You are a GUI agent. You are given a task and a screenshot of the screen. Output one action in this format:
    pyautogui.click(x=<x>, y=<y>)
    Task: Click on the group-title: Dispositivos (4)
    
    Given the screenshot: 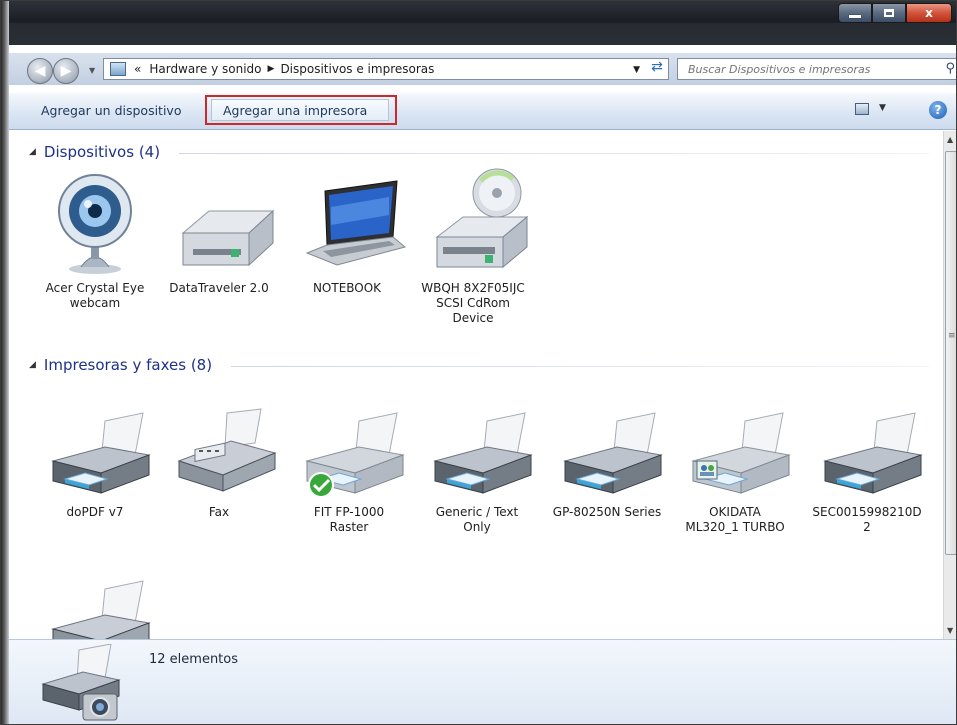 What is the action you would take?
    pyautogui.click(x=102, y=152)
    